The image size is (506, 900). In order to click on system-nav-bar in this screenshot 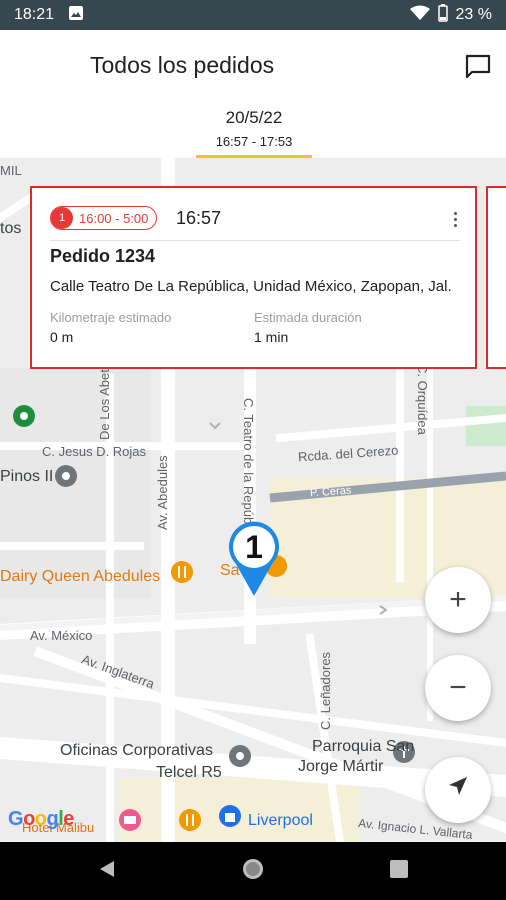, I will do `click(253, 871)`.